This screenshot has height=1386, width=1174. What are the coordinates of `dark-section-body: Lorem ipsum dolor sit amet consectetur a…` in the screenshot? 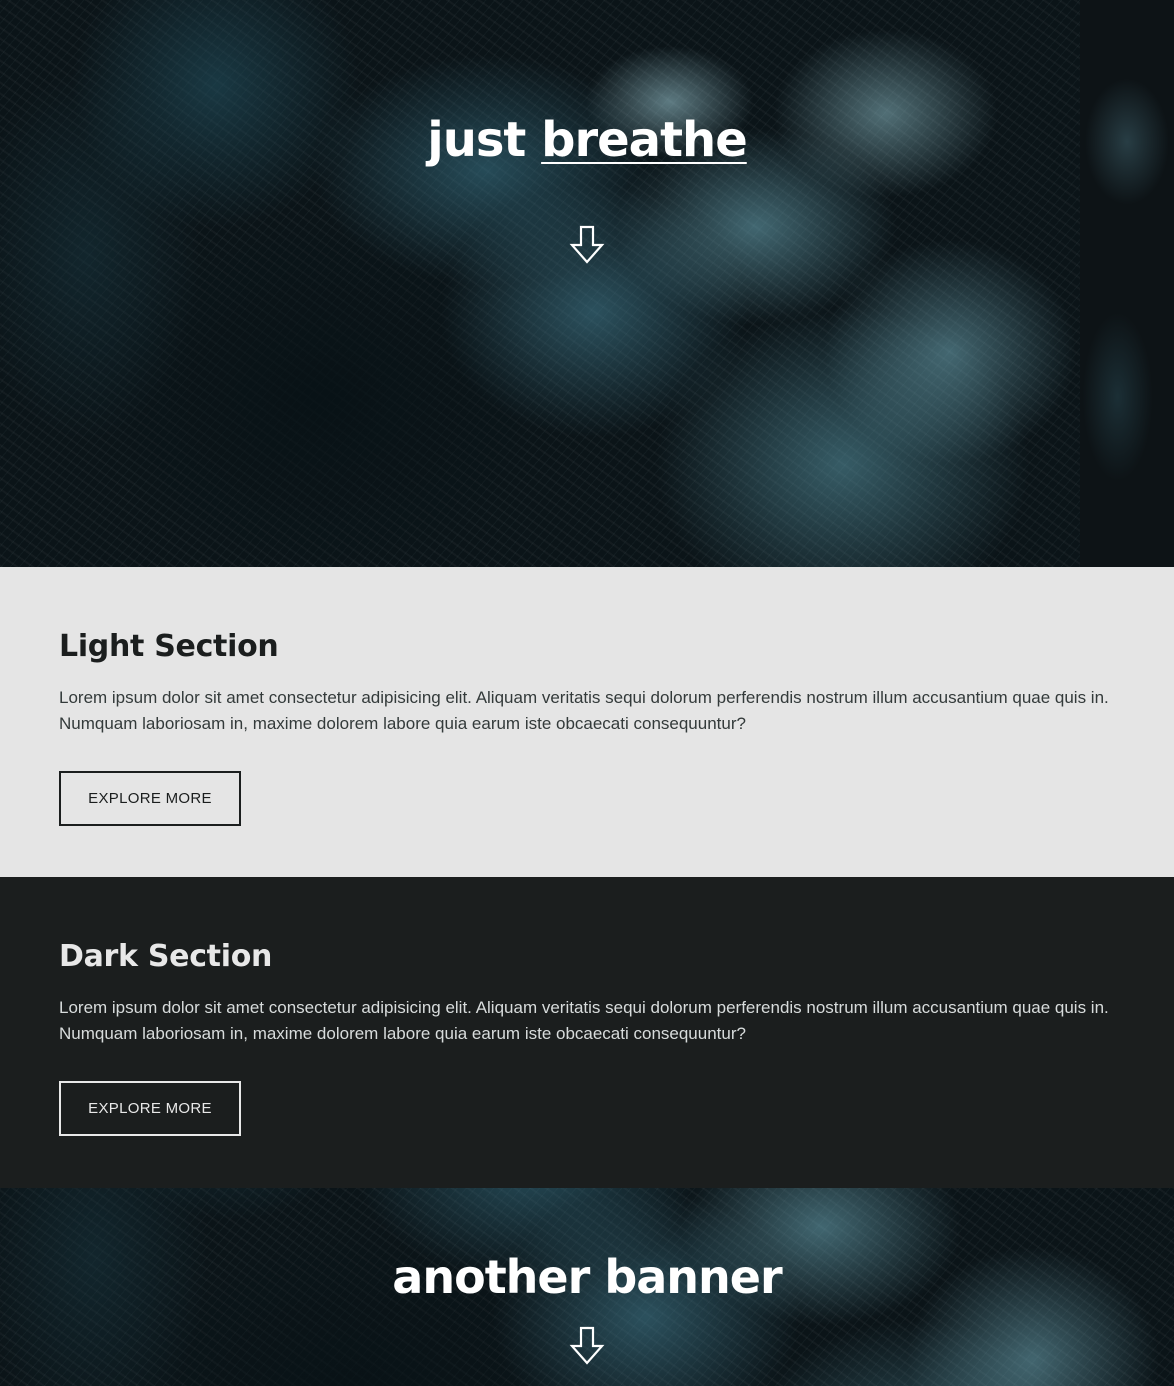 It's located at (584, 1020).